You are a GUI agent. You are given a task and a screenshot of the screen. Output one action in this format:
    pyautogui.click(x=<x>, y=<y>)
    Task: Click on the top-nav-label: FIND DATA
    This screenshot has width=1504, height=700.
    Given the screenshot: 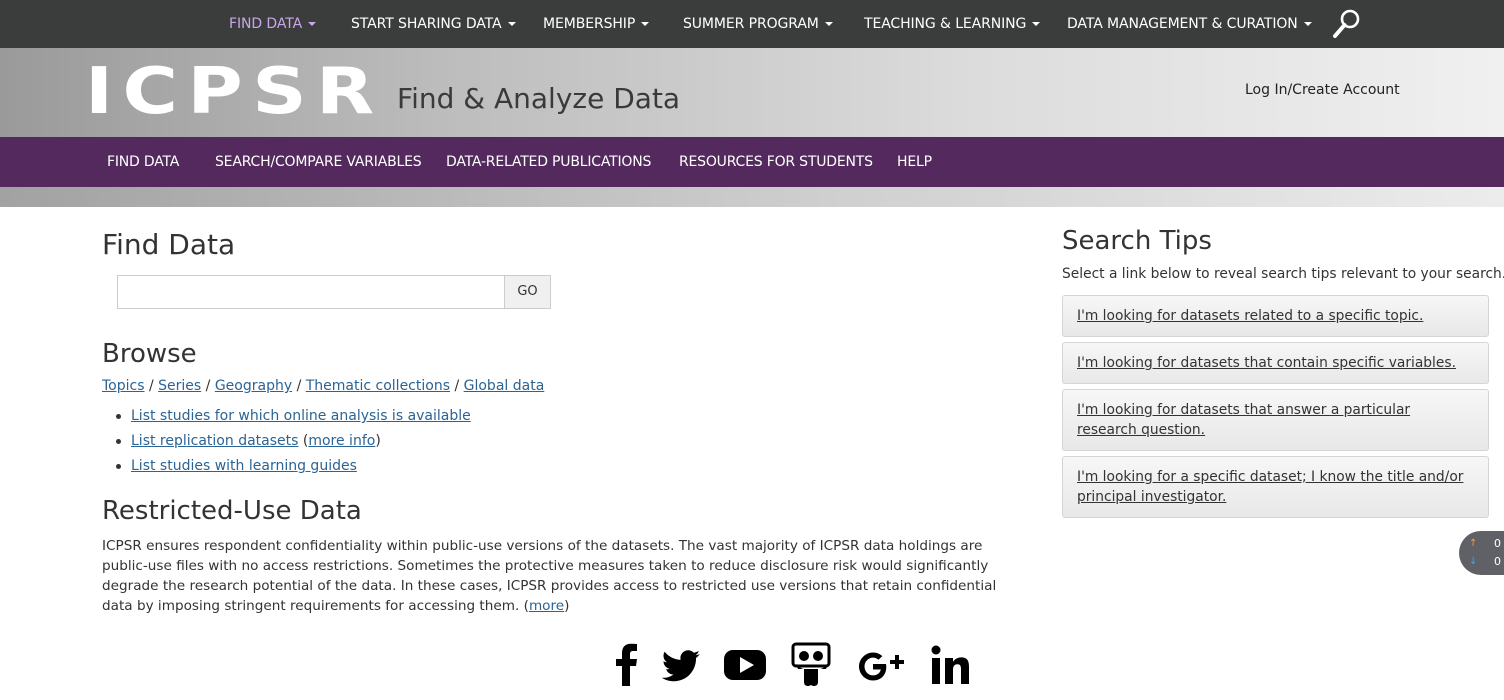 What is the action you would take?
    pyautogui.click(x=266, y=24)
    